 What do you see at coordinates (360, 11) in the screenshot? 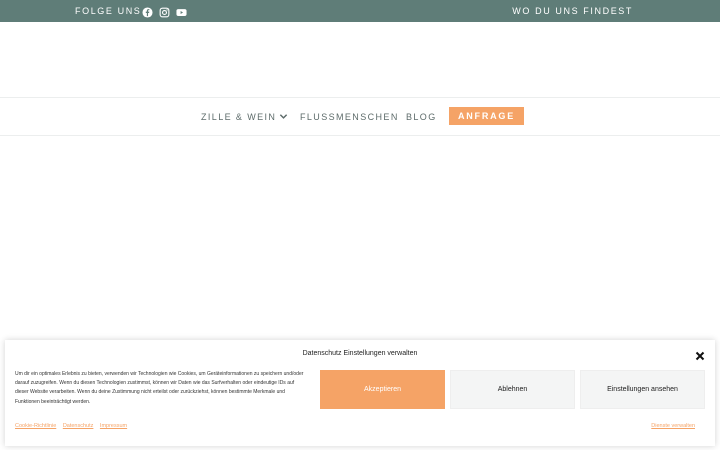
I see `top-bar: FOLGE UNS WO DU UNS FINDEST` at bounding box center [360, 11].